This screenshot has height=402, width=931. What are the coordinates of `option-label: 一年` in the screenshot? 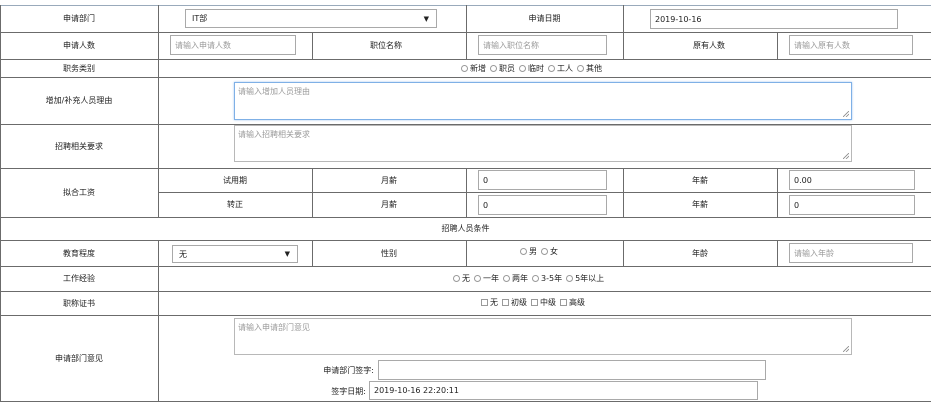 It's located at (491, 278).